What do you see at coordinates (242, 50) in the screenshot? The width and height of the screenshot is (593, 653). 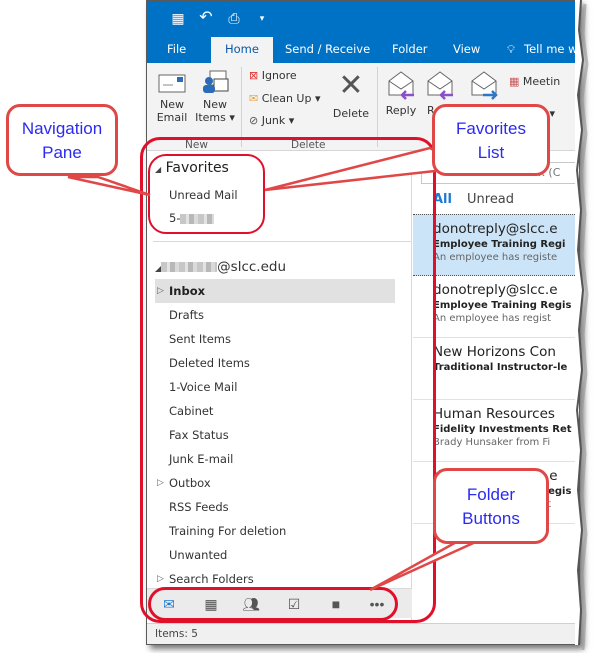 I see `tab-home: Home` at bounding box center [242, 50].